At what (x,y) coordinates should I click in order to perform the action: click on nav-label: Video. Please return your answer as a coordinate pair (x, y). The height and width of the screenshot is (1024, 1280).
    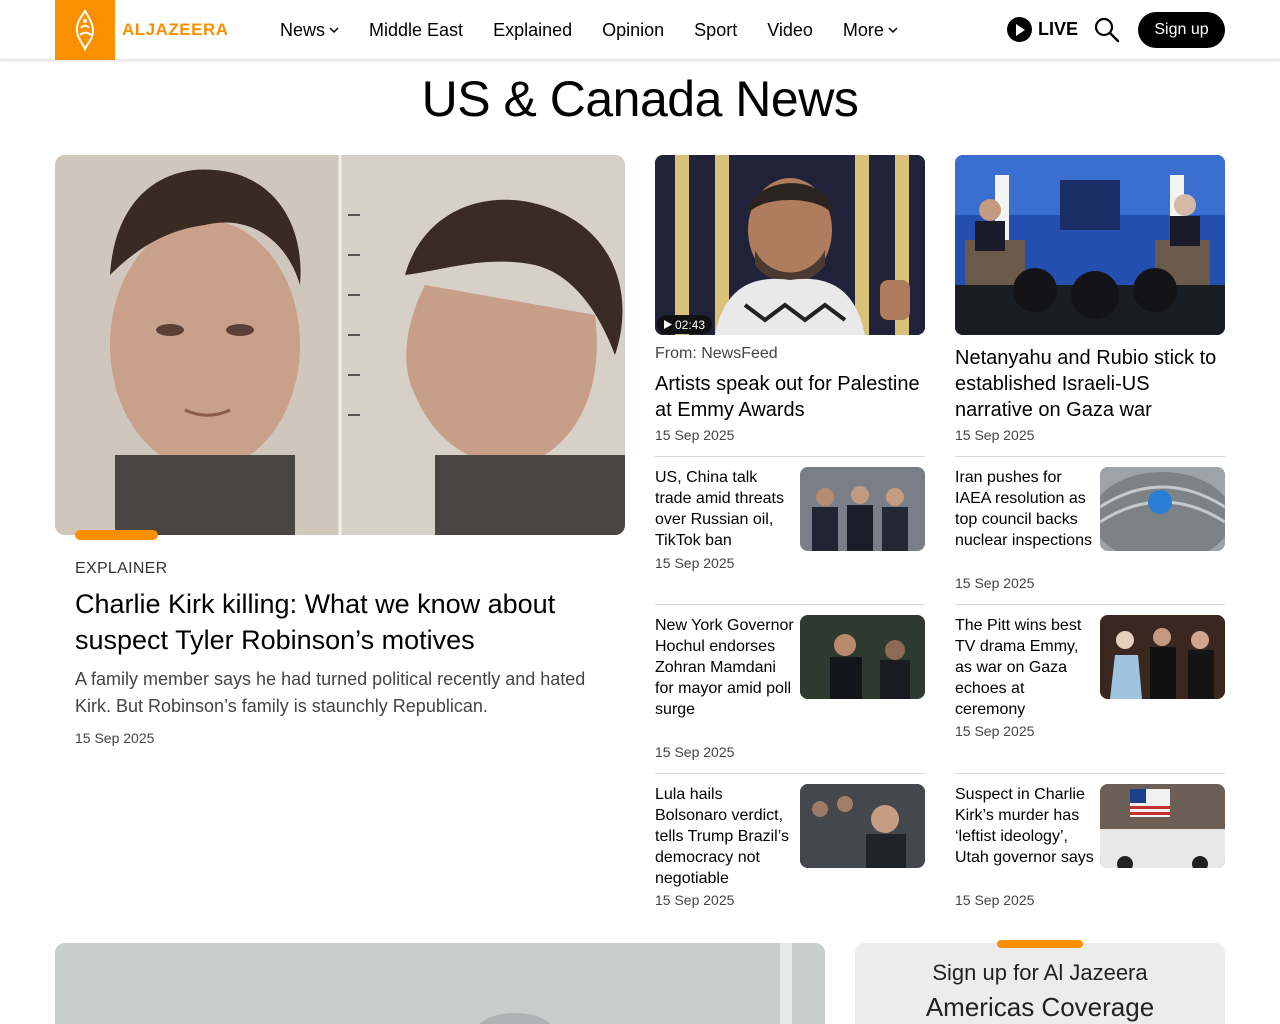
    Looking at the image, I should click on (790, 29).